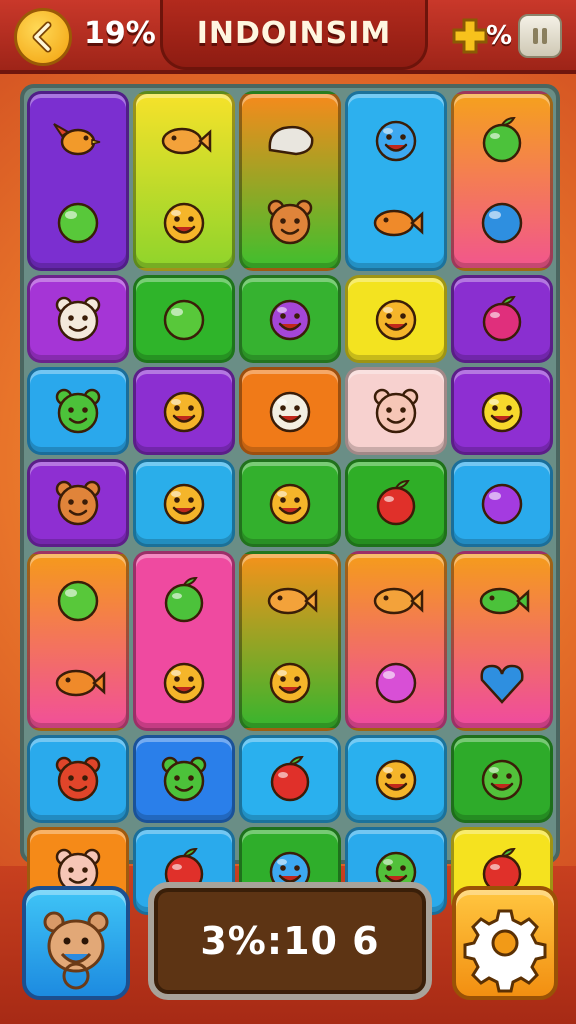 Image resolution: width=576 pixels, height=1024 pixels. What do you see at coordinates (294, 35) in the screenshot?
I see `title-plate: INDOINSIM` at bounding box center [294, 35].